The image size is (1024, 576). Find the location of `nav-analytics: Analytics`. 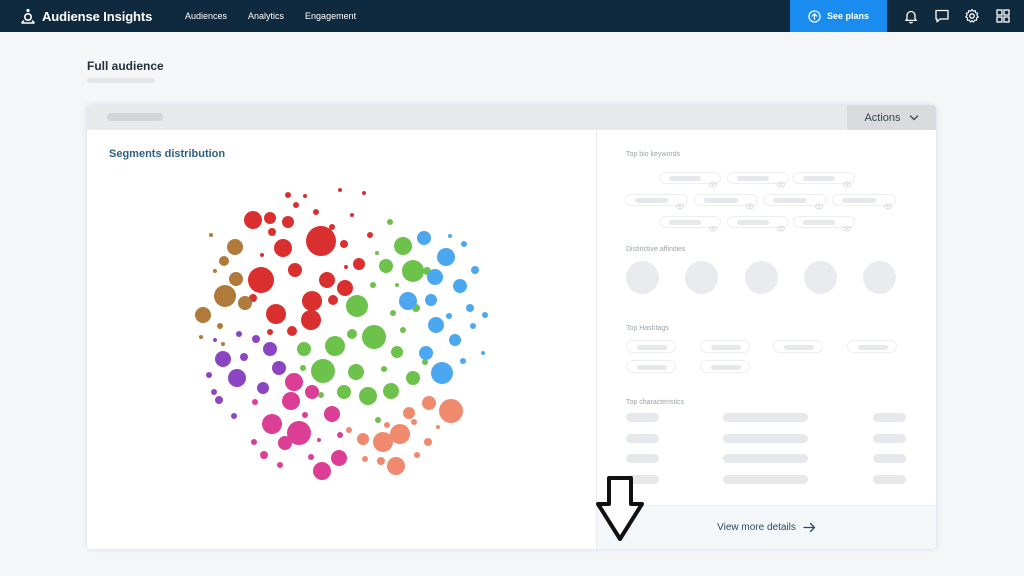

nav-analytics: Analytics is located at coordinates (266, 16).